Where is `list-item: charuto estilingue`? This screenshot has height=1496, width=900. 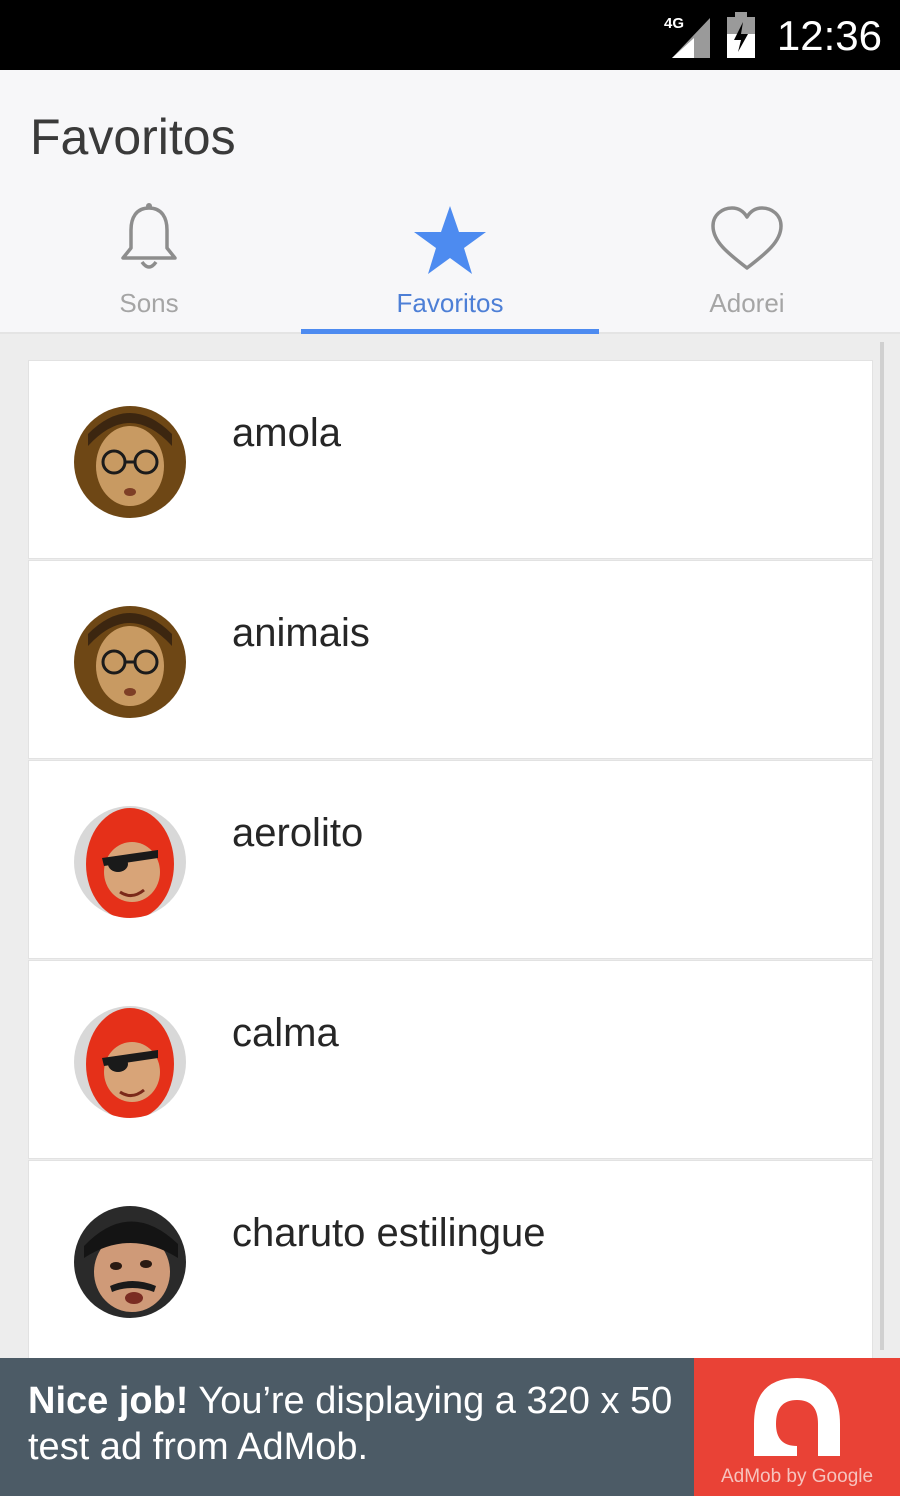 list-item: charuto estilingue is located at coordinates (450, 1259).